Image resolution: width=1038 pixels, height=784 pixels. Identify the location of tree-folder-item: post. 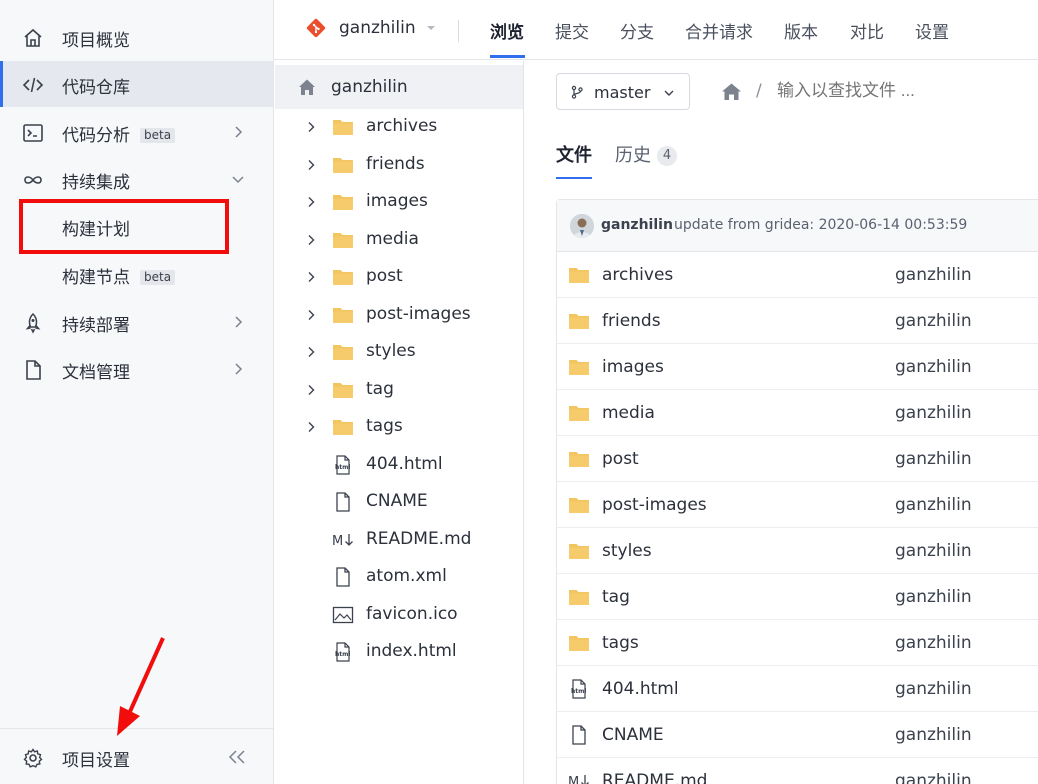
(399, 277).